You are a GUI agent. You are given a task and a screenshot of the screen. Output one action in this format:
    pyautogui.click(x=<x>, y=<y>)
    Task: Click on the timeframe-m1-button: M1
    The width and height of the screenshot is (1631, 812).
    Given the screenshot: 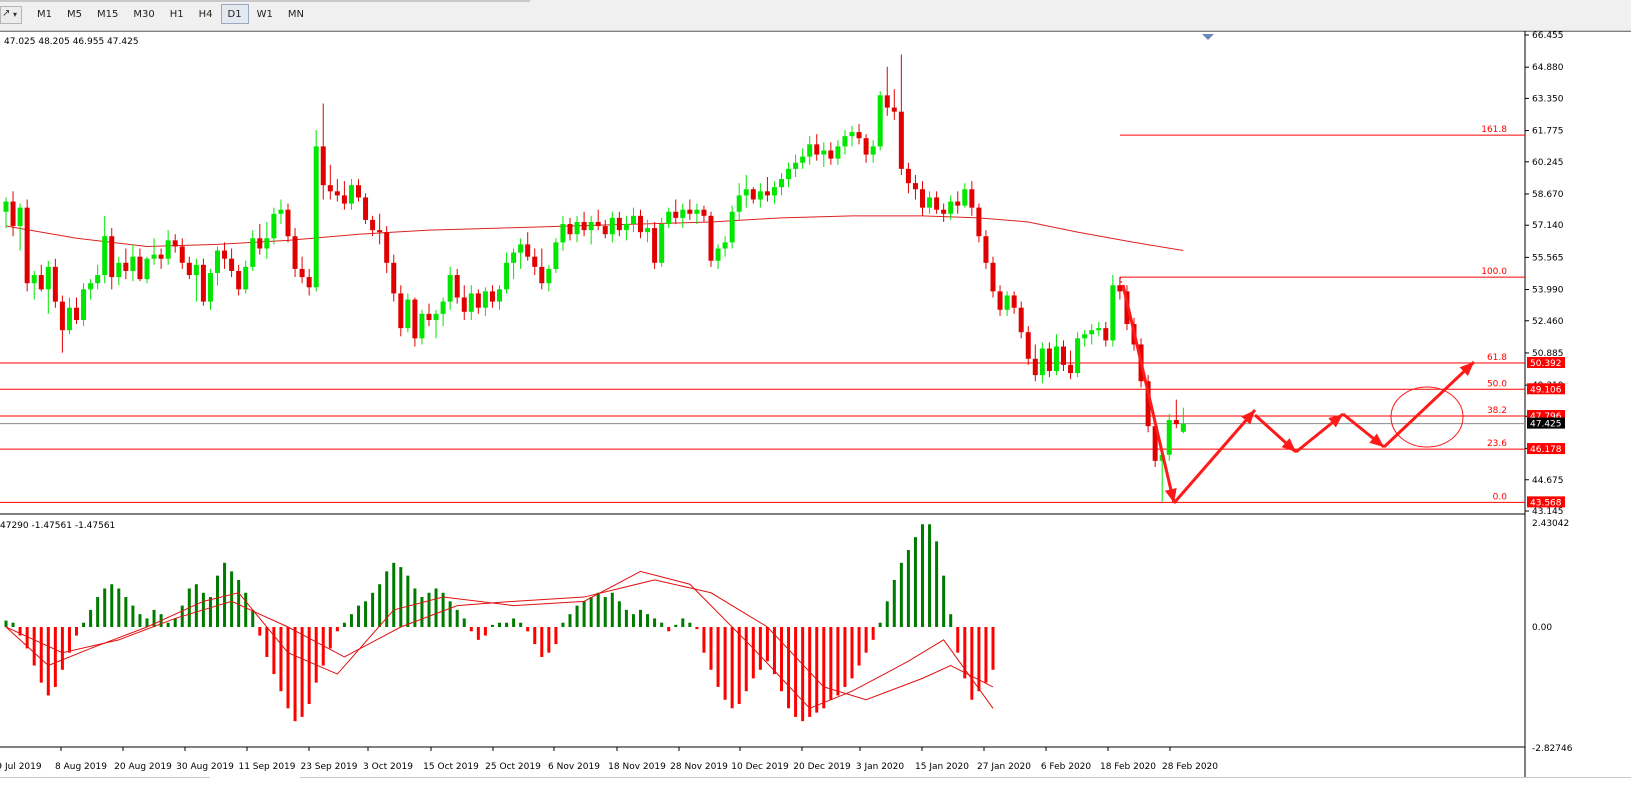 What is the action you would take?
    pyautogui.click(x=44, y=14)
    